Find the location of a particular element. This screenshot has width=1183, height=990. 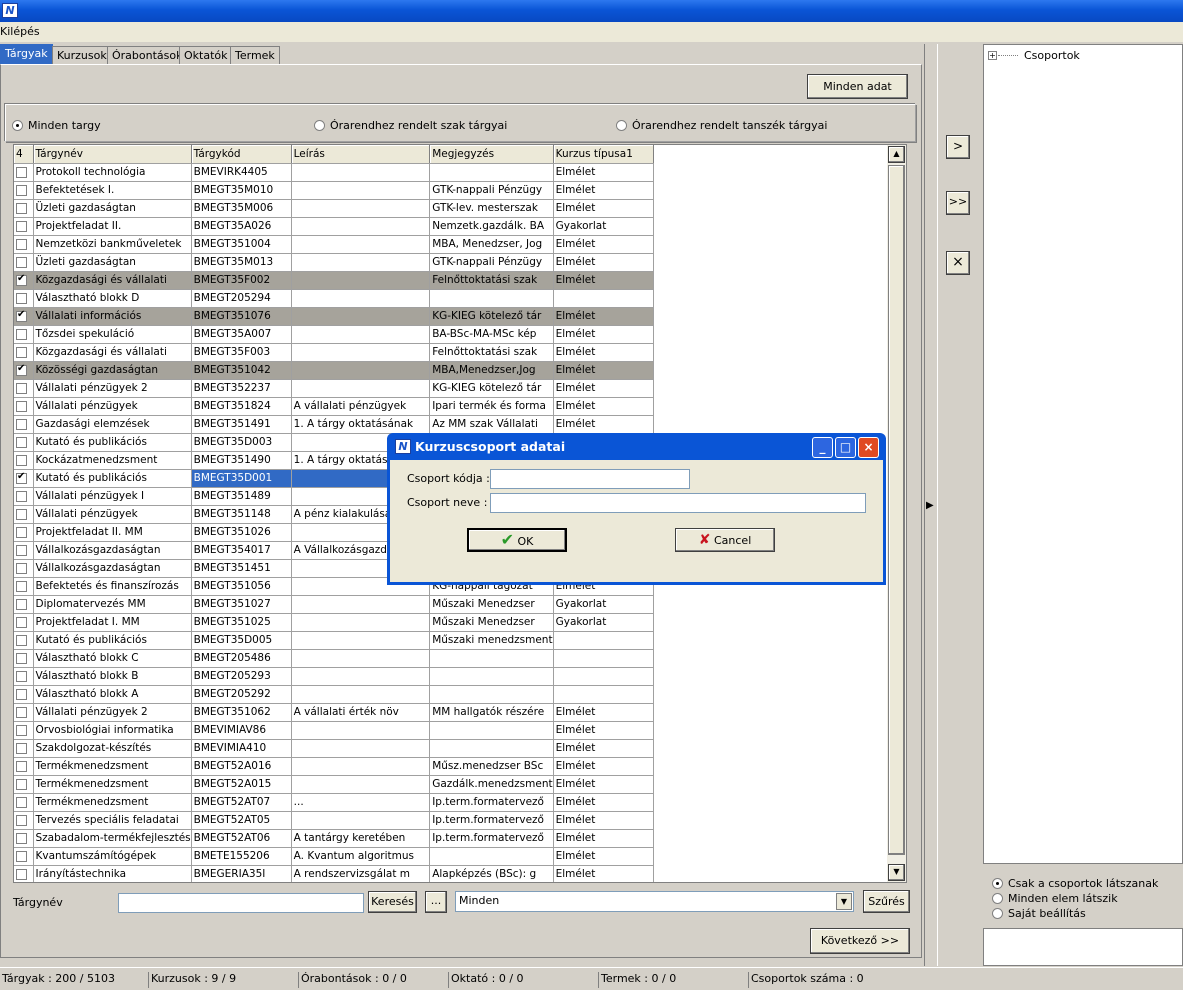

search-button: Keresés is located at coordinates (392, 902).